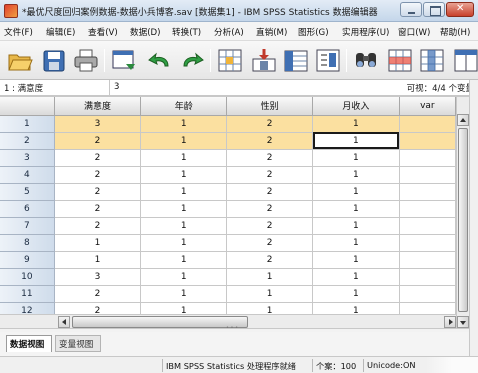 This screenshot has width=478, height=373. I want to click on column-header-gender: 性别, so click(270, 106).